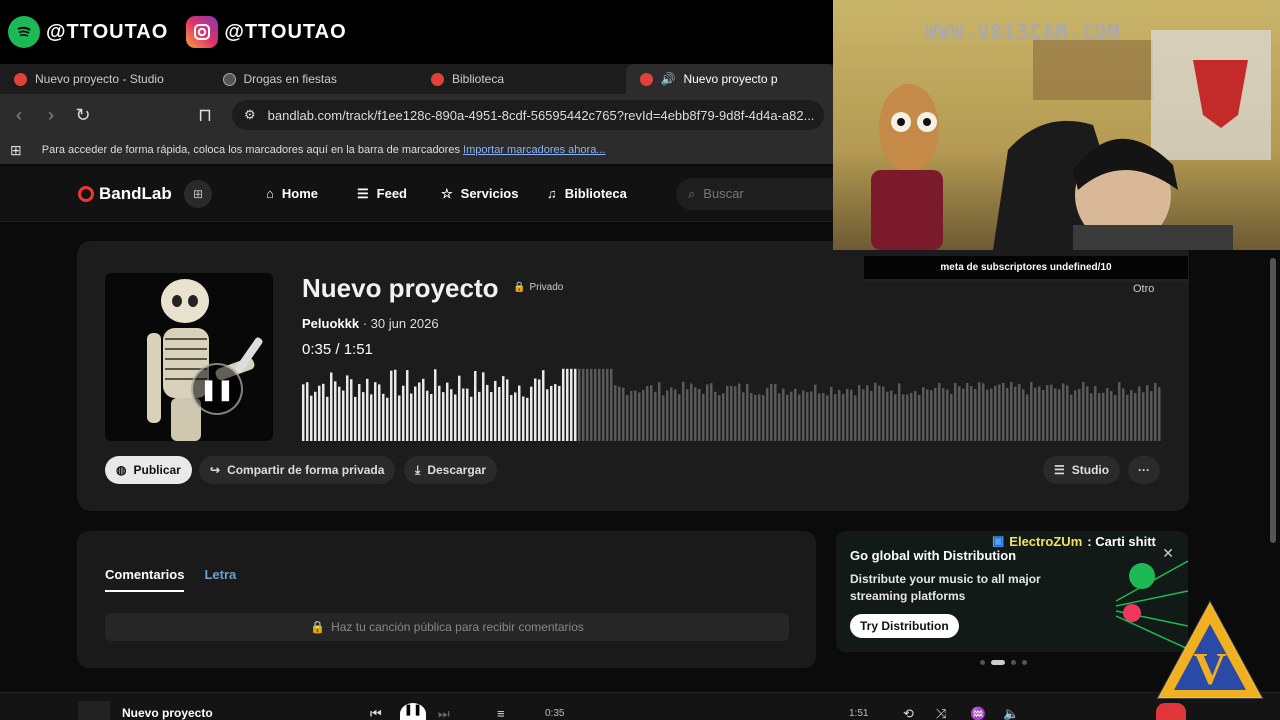  What do you see at coordinates (1273, 400) in the screenshot?
I see `page-scrollbar` at bounding box center [1273, 400].